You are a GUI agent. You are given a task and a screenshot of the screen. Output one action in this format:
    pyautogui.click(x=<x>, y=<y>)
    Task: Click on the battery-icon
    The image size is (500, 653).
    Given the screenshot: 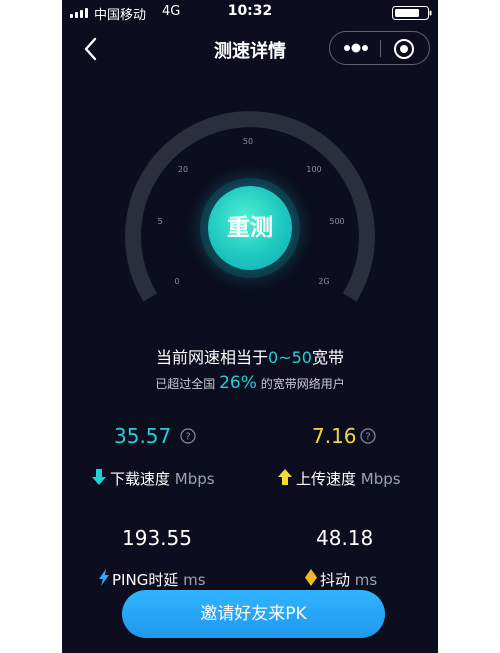 What is the action you would take?
    pyautogui.click(x=412, y=13)
    